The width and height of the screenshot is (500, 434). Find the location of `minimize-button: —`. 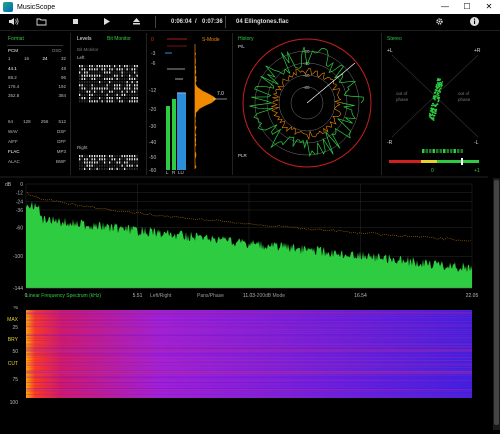

minimize-button: — is located at coordinates (445, 7).